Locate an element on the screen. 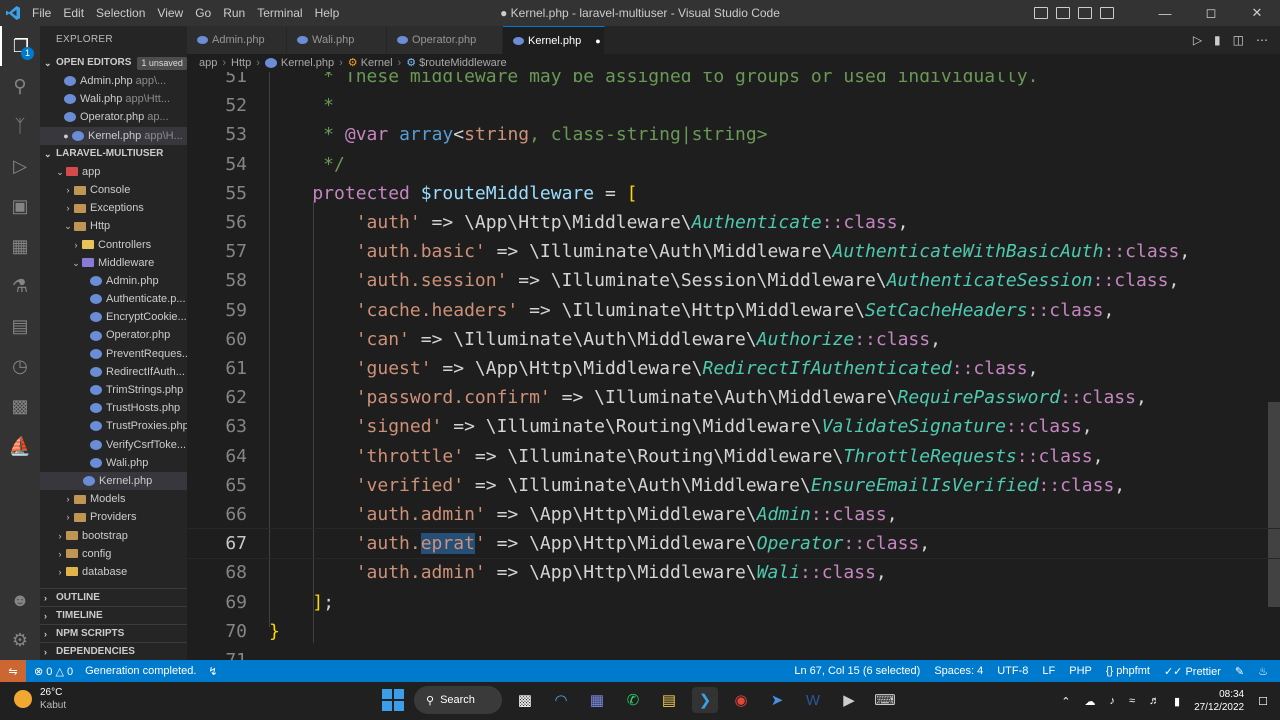 This screenshot has width=1280, height=720. menu-selection: Selection is located at coordinates (120, 13).